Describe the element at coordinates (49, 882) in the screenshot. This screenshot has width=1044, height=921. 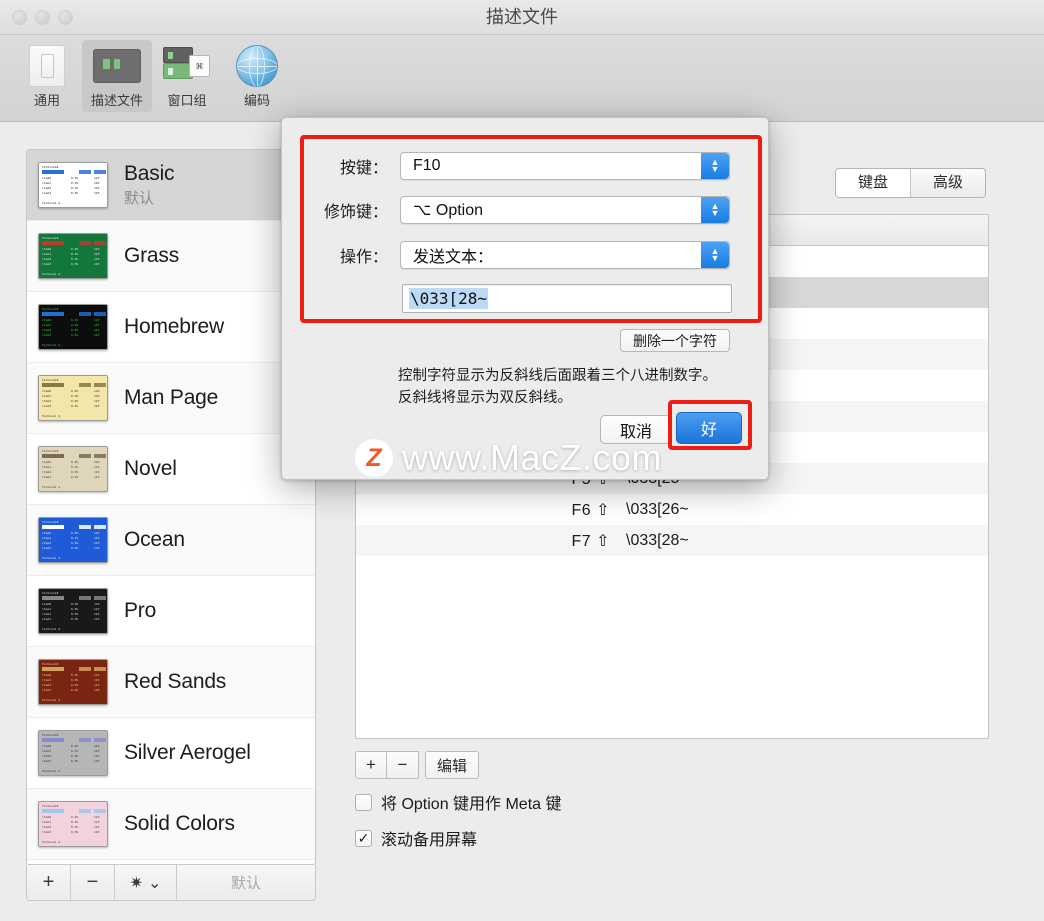
I see `add-profile-button: +` at that location.